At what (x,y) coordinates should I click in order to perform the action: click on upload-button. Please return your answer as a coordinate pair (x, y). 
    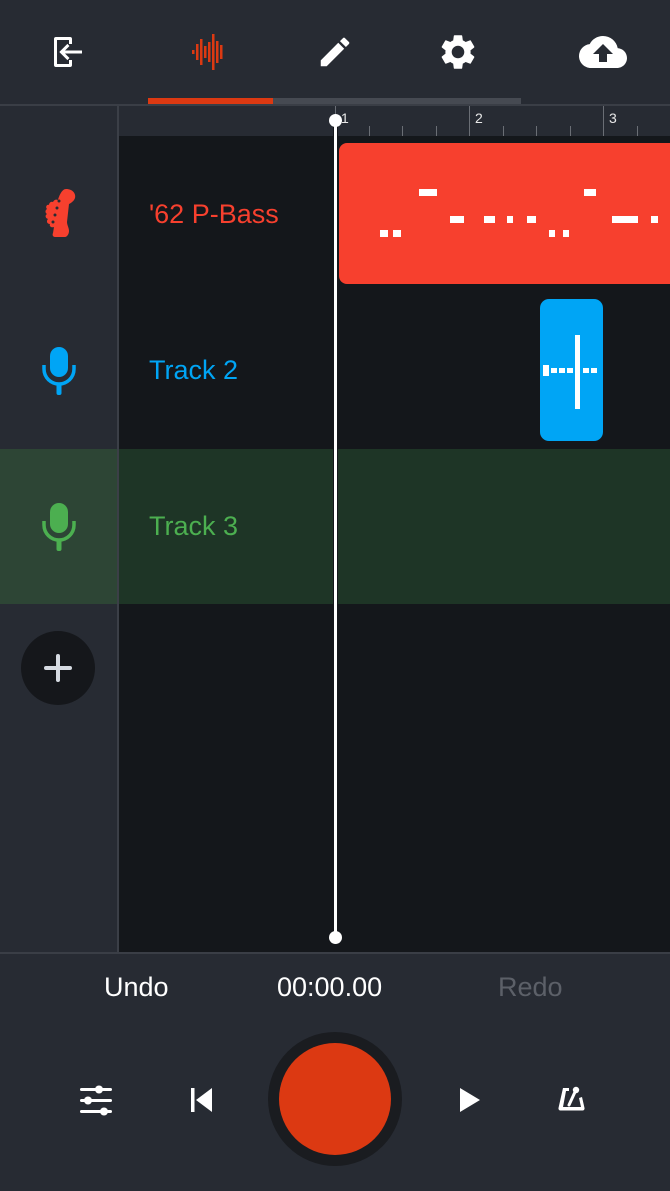
    Looking at the image, I should click on (603, 52).